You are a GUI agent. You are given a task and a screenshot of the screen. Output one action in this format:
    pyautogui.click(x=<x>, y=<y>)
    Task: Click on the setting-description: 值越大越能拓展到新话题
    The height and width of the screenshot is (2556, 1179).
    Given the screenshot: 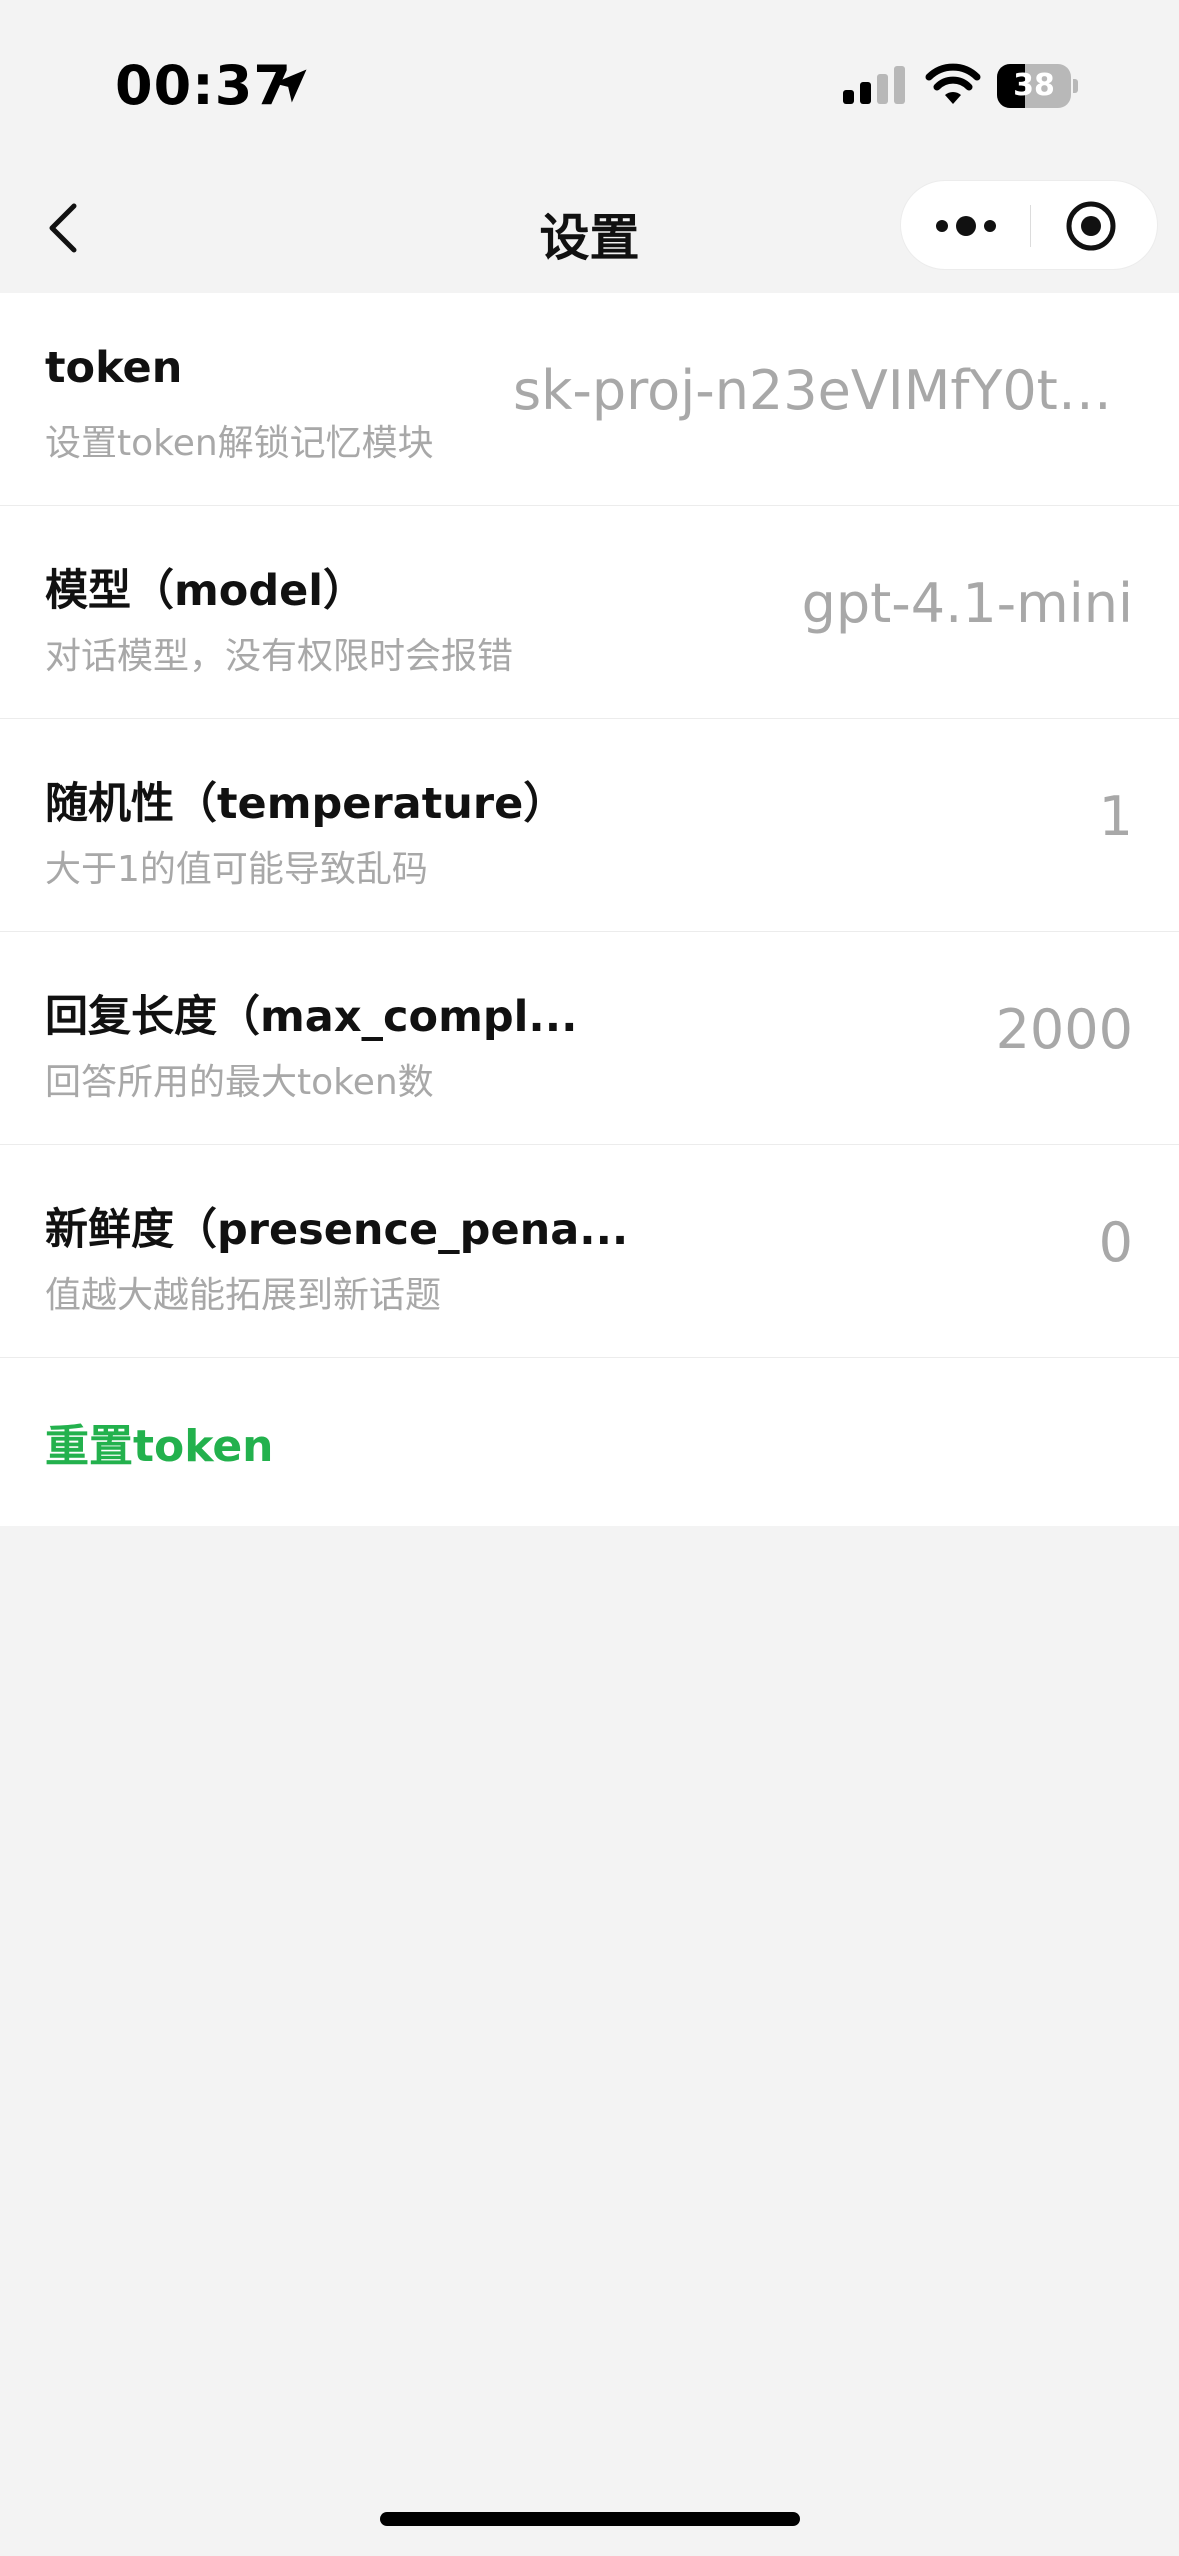 What is the action you would take?
    pyautogui.click(x=243, y=1295)
    